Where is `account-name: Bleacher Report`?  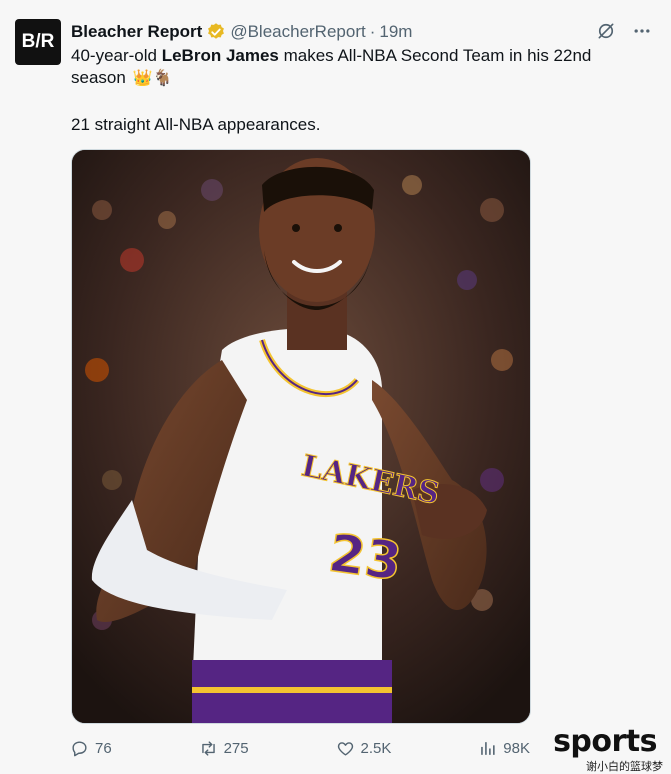
account-name: Bleacher Report is located at coordinates (136, 32).